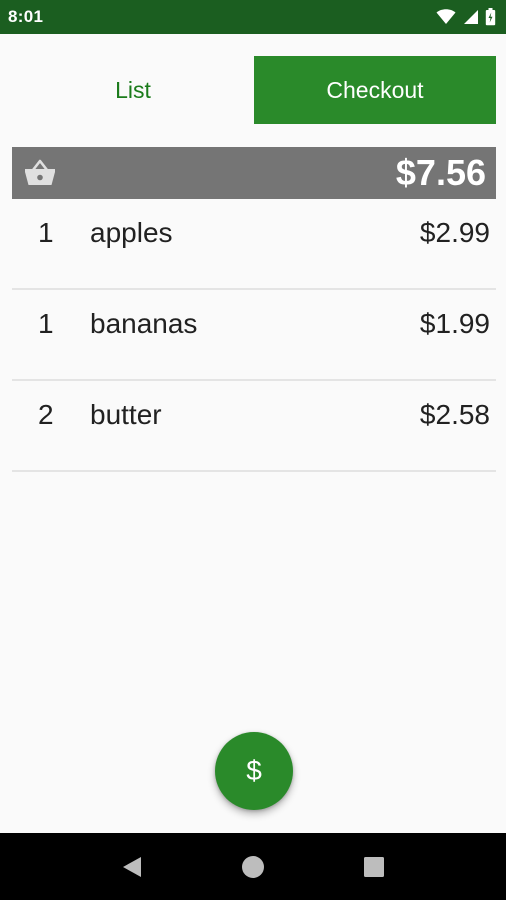  Describe the element at coordinates (144, 323) in the screenshot. I see `item-name: bananas` at that location.